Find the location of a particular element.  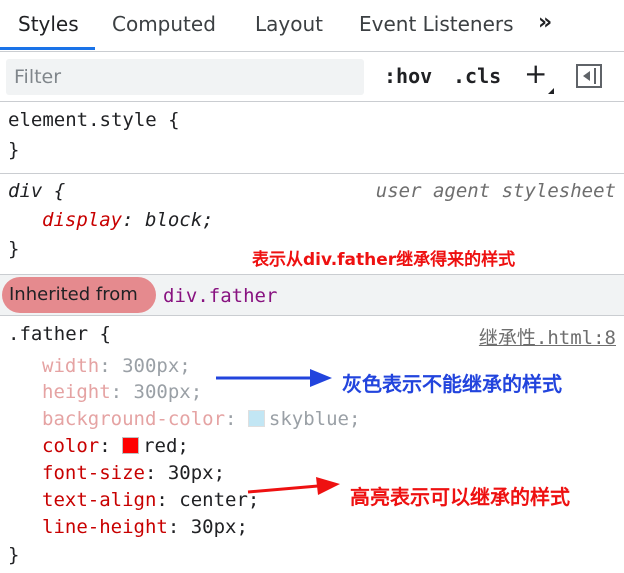

blue-arrow-icon is located at coordinates (274, 378).